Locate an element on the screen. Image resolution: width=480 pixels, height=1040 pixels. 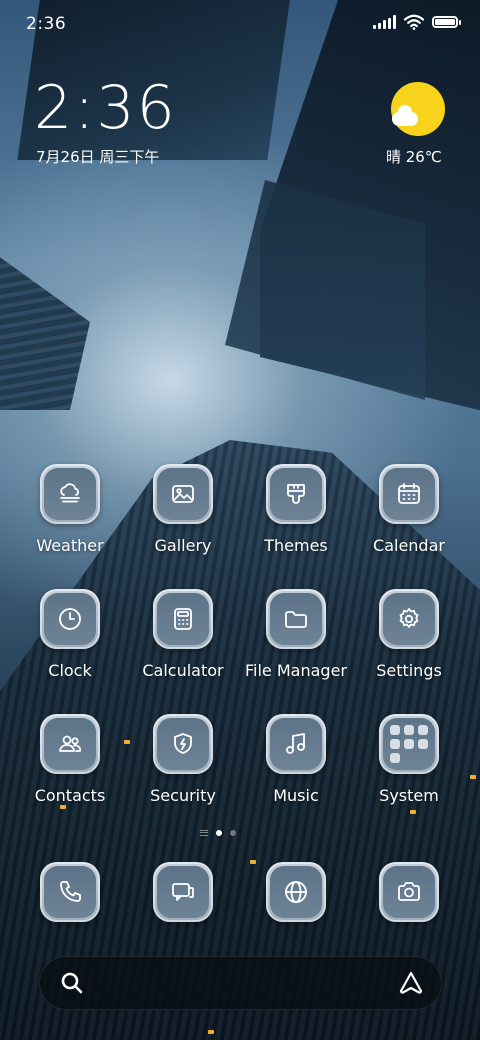
browser-icon is located at coordinates (296, 892).